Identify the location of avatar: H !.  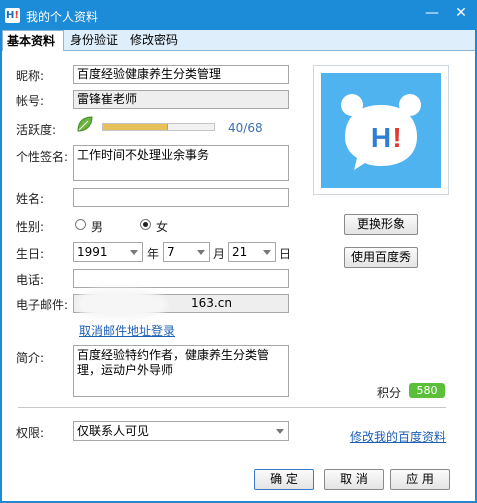
(381, 130).